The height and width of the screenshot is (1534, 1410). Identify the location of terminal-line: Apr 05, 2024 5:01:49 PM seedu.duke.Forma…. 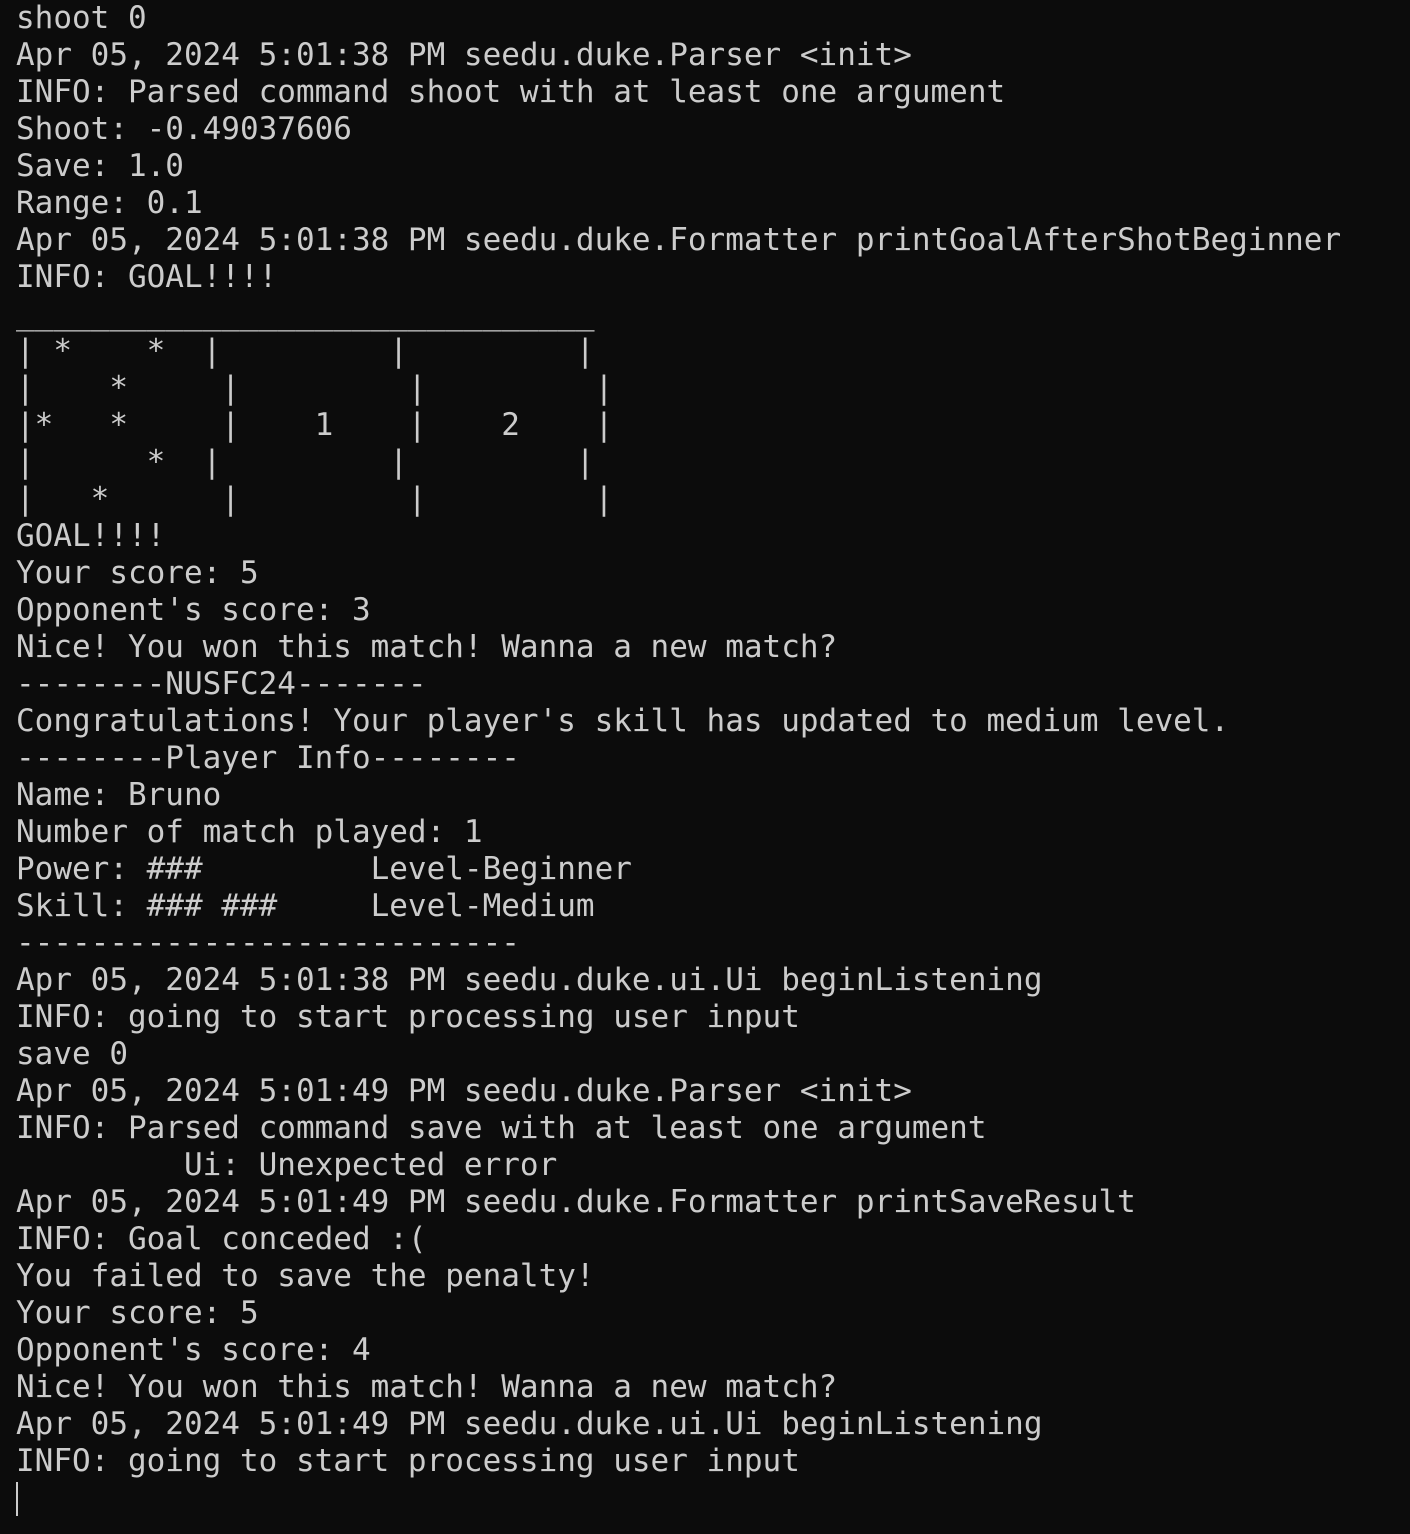
(576, 1202).